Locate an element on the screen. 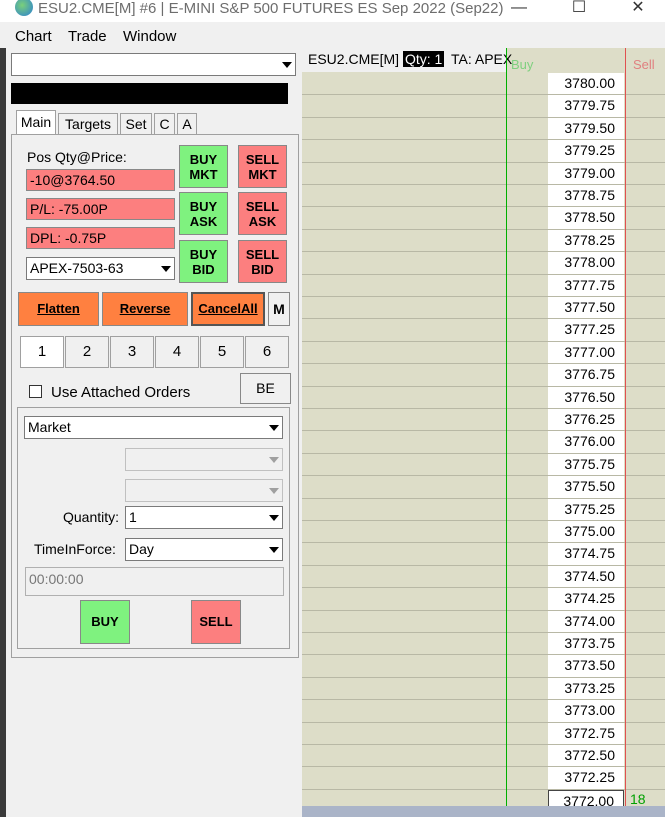 The image size is (665, 817). ladder-row: 3772.75 is located at coordinates (483, 733).